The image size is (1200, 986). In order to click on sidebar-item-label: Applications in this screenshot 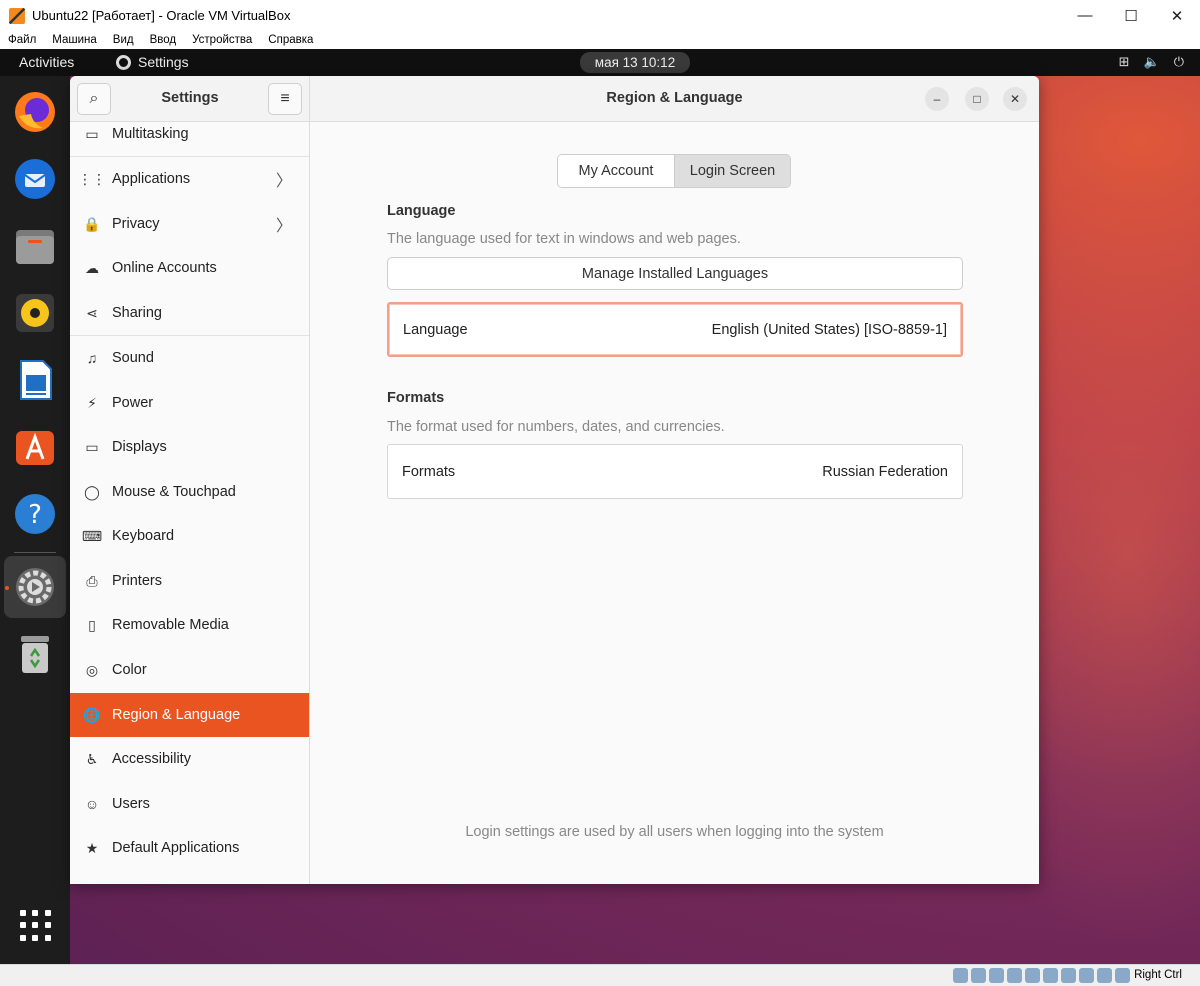, I will do `click(151, 179)`.